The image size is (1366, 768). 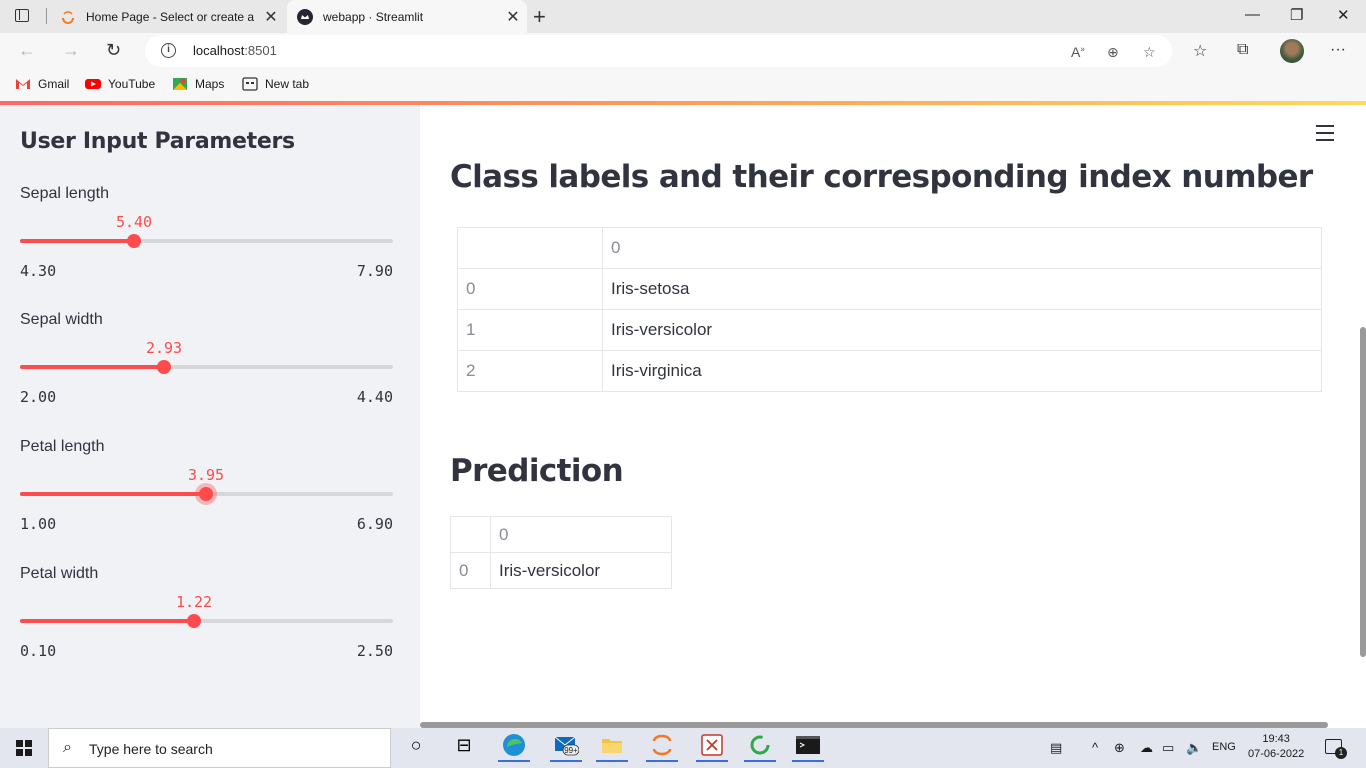 I want to click on bookmark-maps: Maps, so click(x=198, y=84).